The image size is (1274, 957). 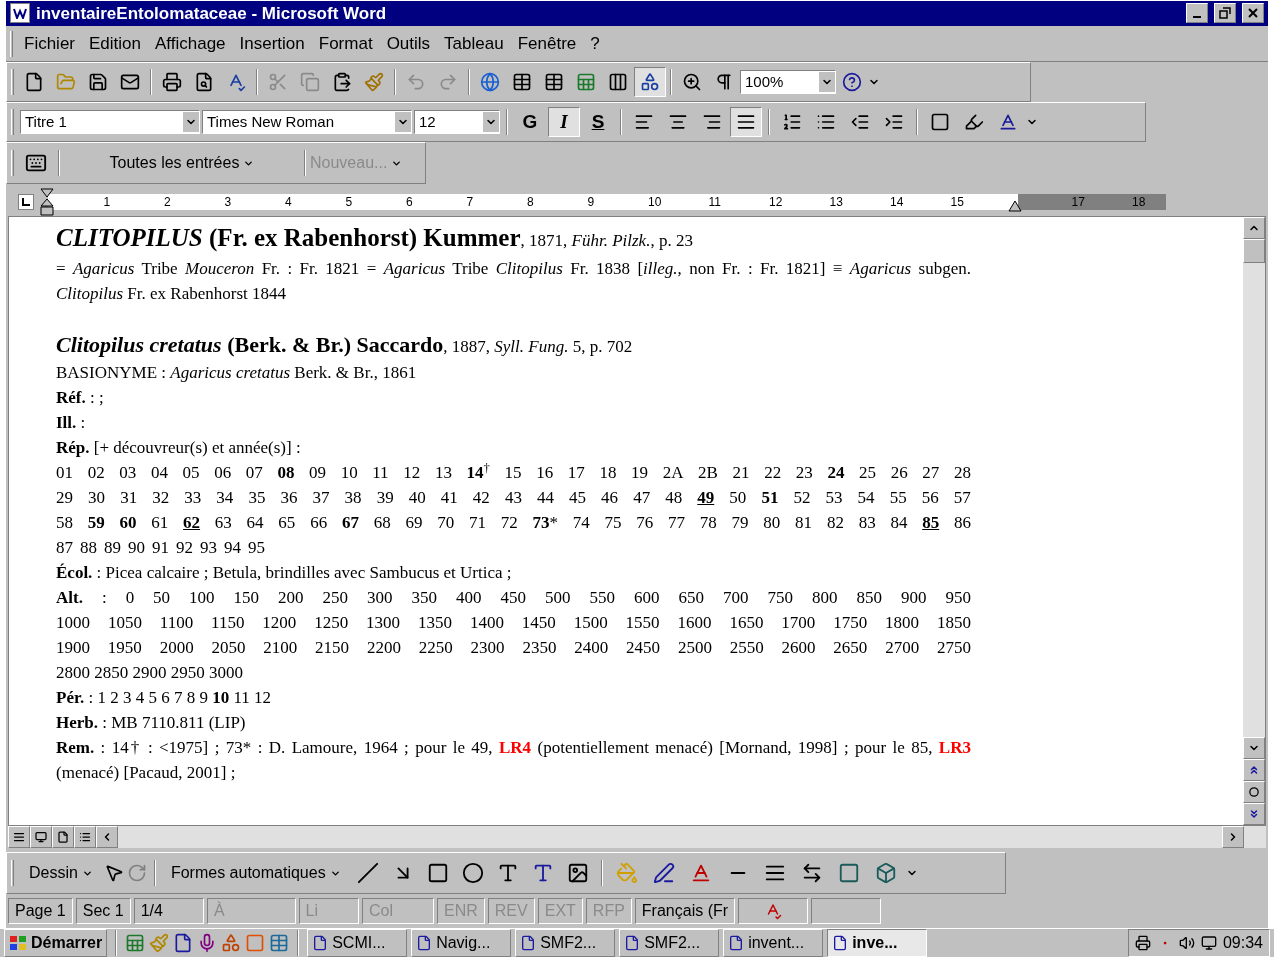 I want to click on rectangle-icon, so click(x=437, y=873).